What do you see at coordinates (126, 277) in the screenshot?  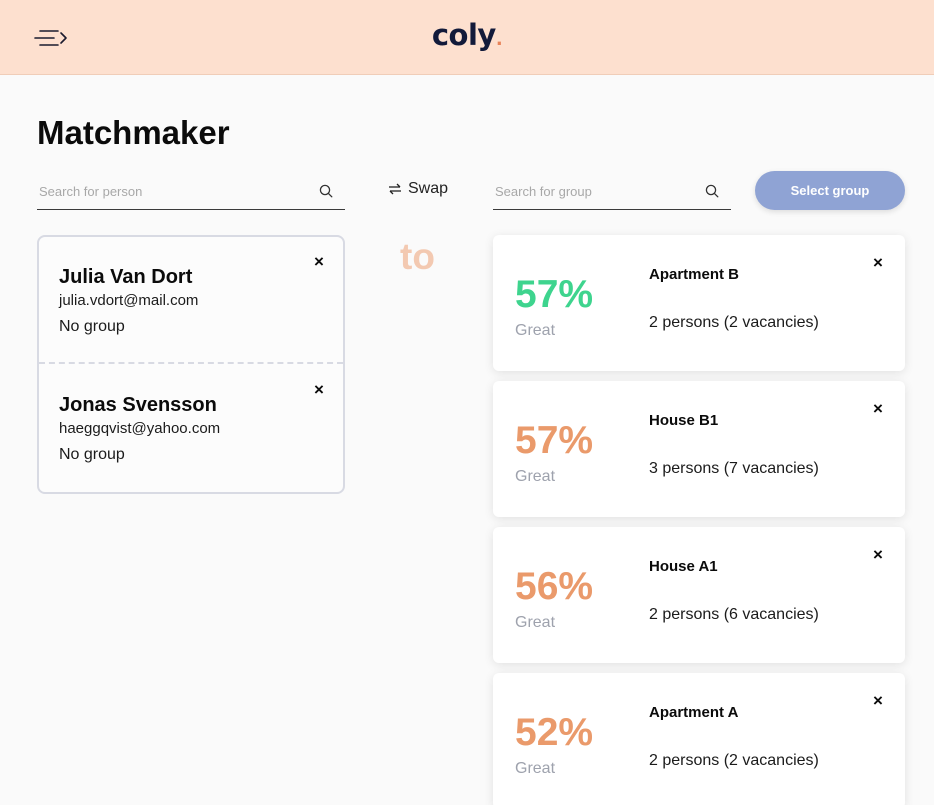 I see `person-name: Julia Van Dort` at bounding box center [126, 277].